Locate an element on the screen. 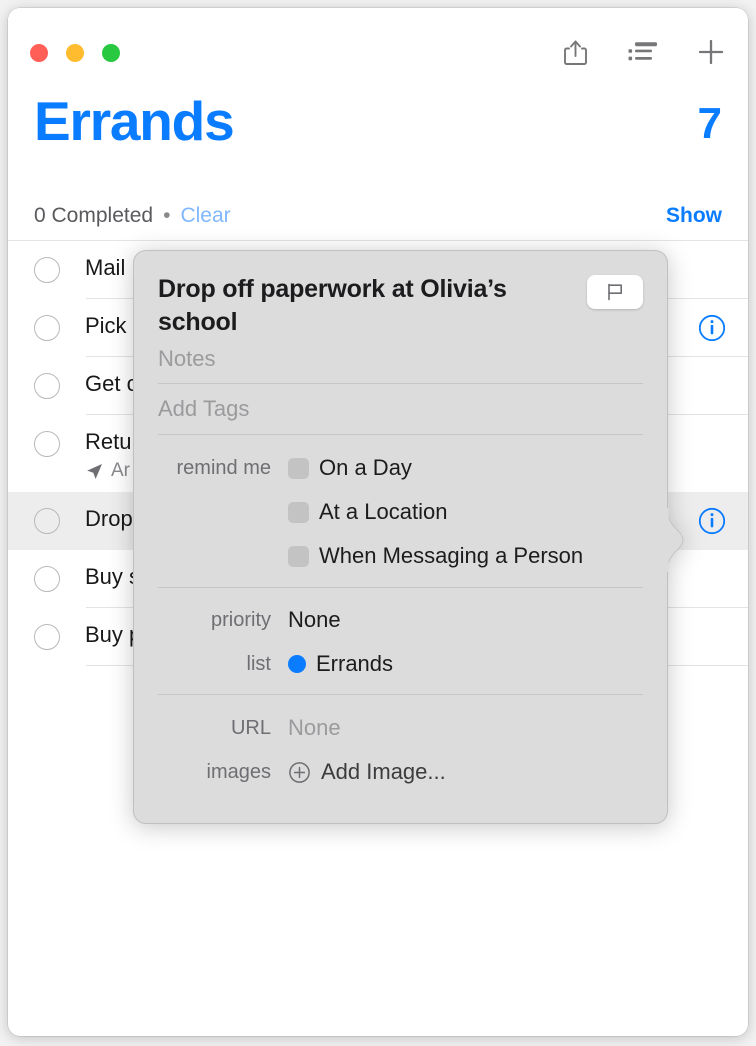  tags-placeholder: Add Tags is located at coordinates (204, 408).